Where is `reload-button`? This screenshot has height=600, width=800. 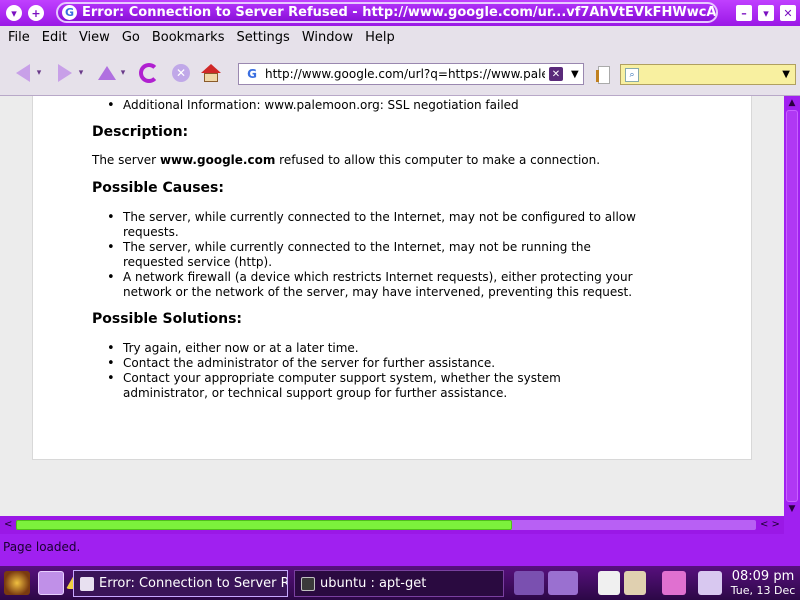
reload-button is located at coordinates (149, 73).